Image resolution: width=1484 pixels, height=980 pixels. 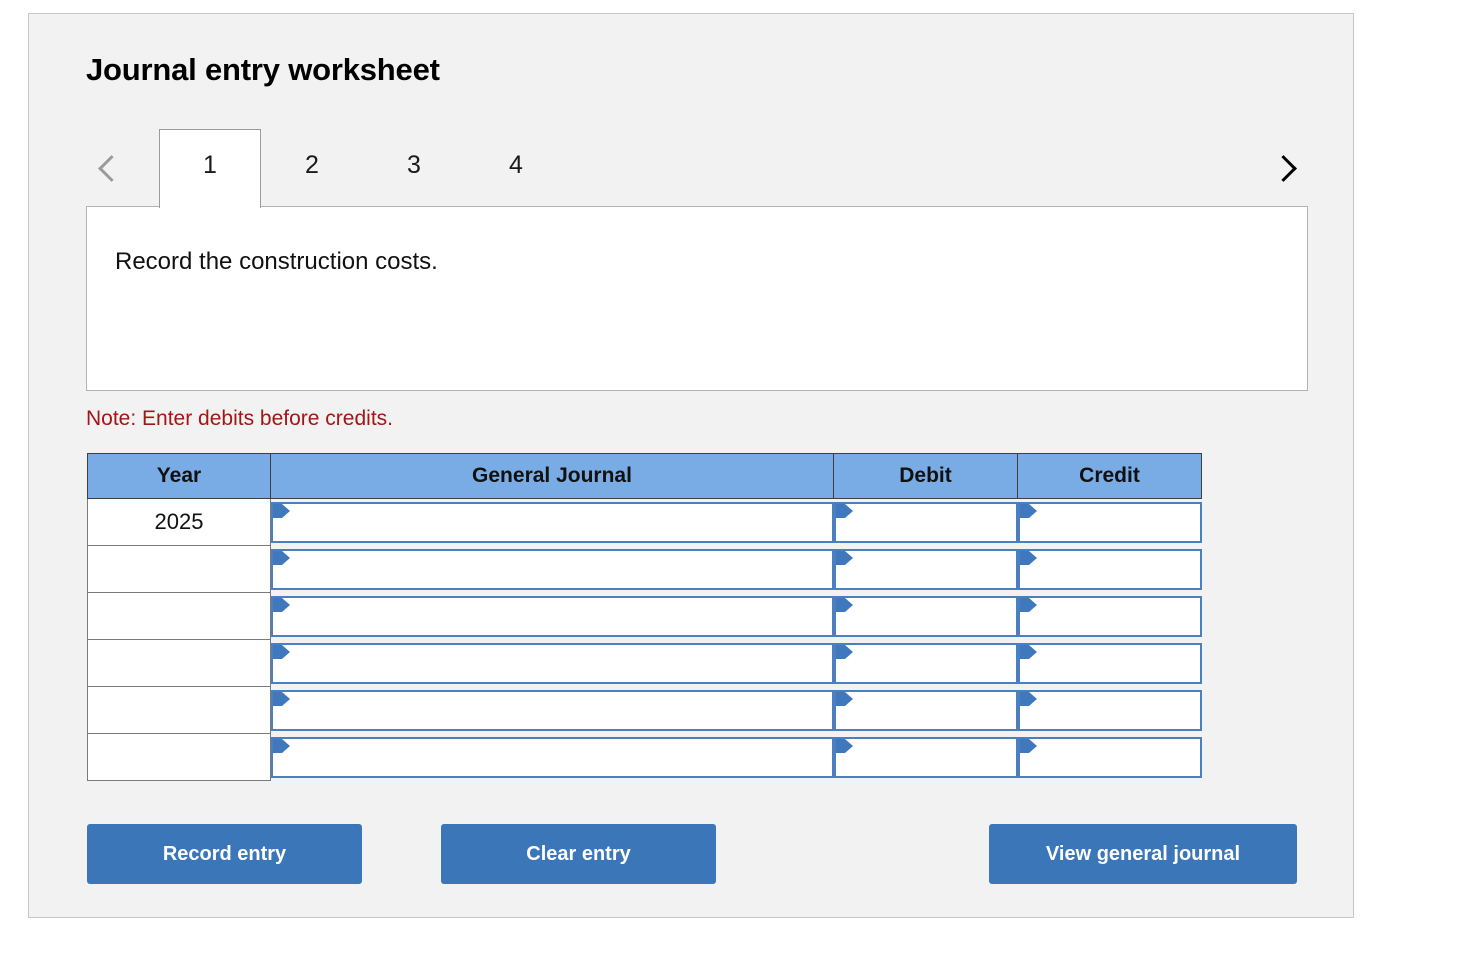 What do you see at coordinates (179, 522) in the screenshot?
I see `year-cell-1: 2025` at bounding box center [179, 522].